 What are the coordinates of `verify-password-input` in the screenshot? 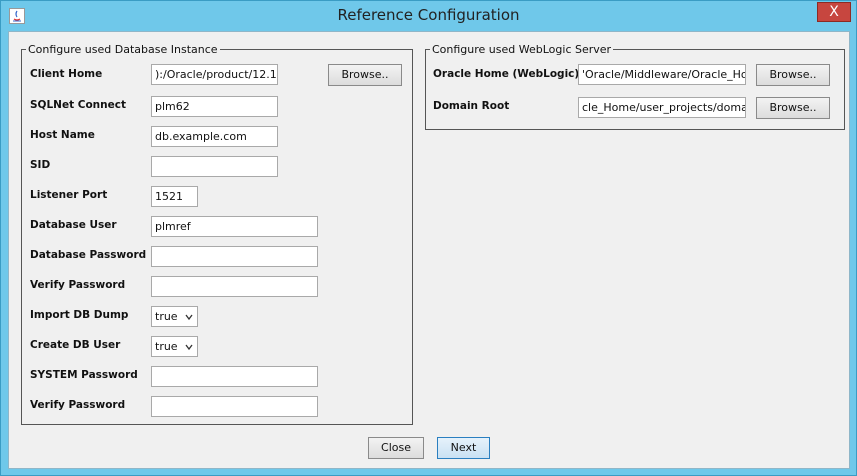 It's located at (234, 286).